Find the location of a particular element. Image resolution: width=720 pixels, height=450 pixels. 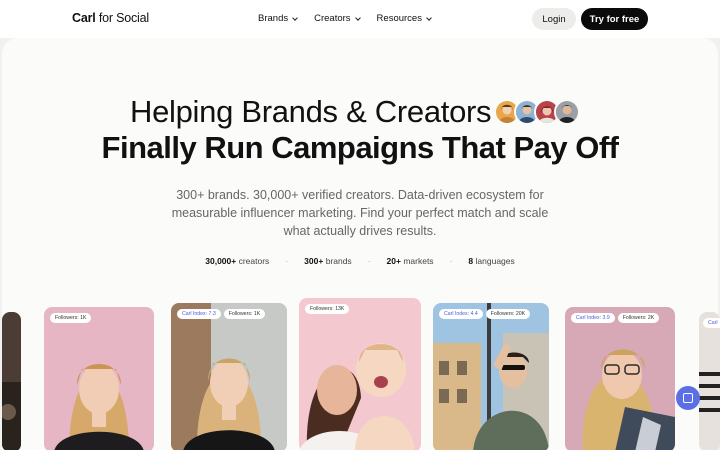

carl-index-badge: Carl Index: 3.9 is located at coordinates (593, 318).